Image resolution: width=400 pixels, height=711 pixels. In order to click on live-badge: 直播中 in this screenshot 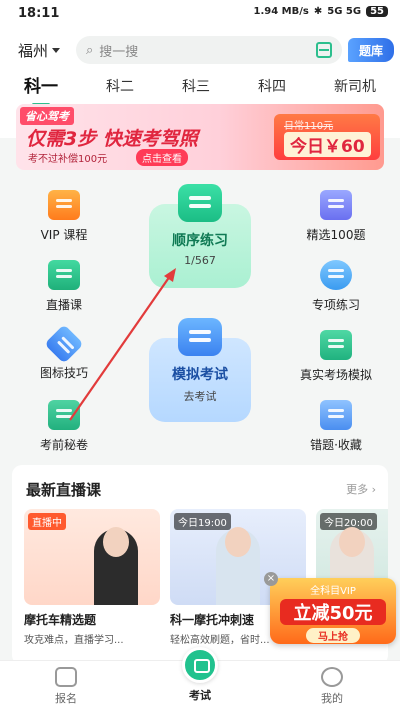, I will do `click(47, 521)`.